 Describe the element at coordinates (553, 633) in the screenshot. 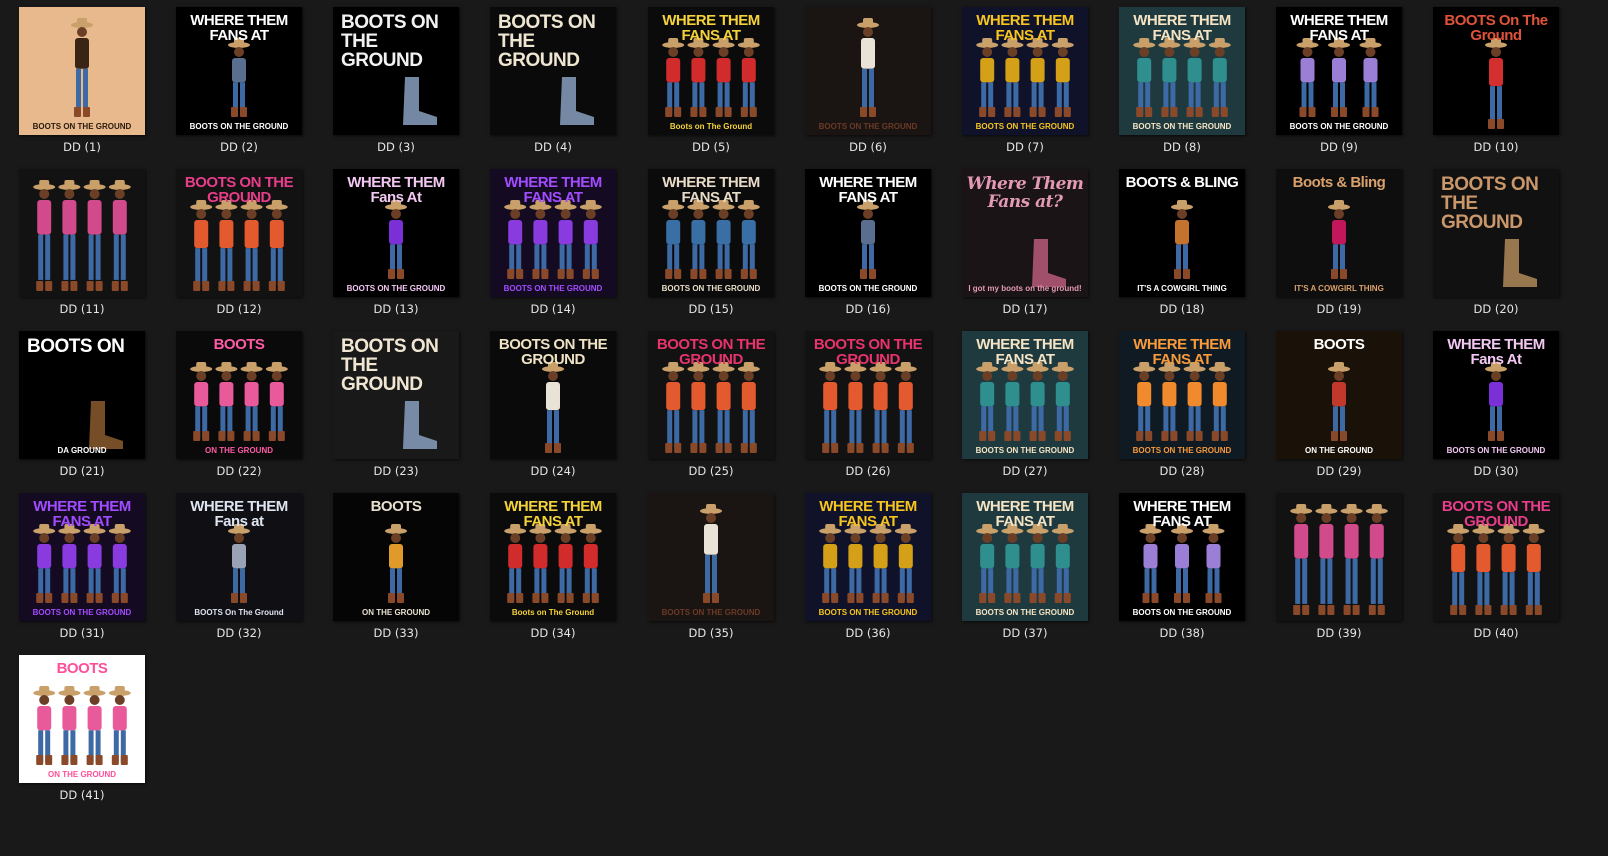

I see `file-name-label: DD (34)` at that location.